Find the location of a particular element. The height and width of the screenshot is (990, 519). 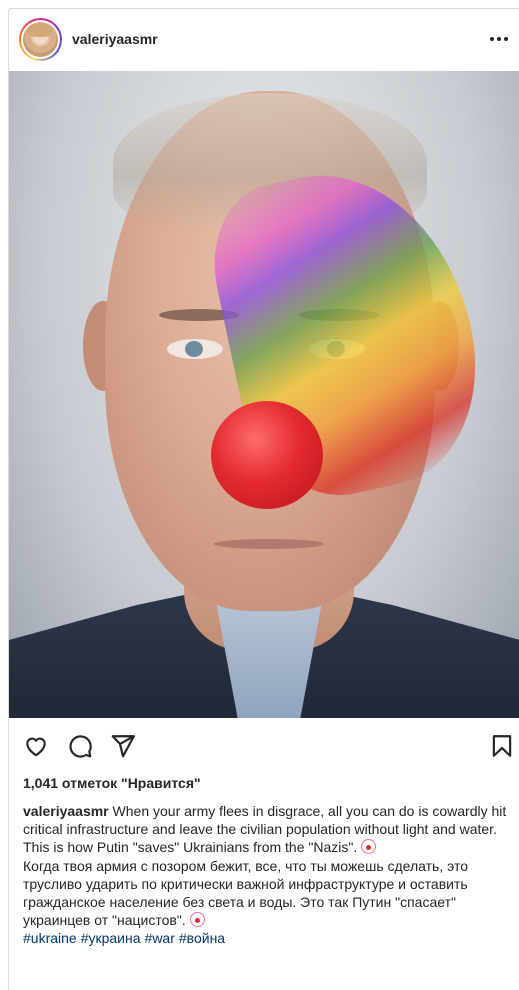

more-options-icon is located at coordinates (499, 39).